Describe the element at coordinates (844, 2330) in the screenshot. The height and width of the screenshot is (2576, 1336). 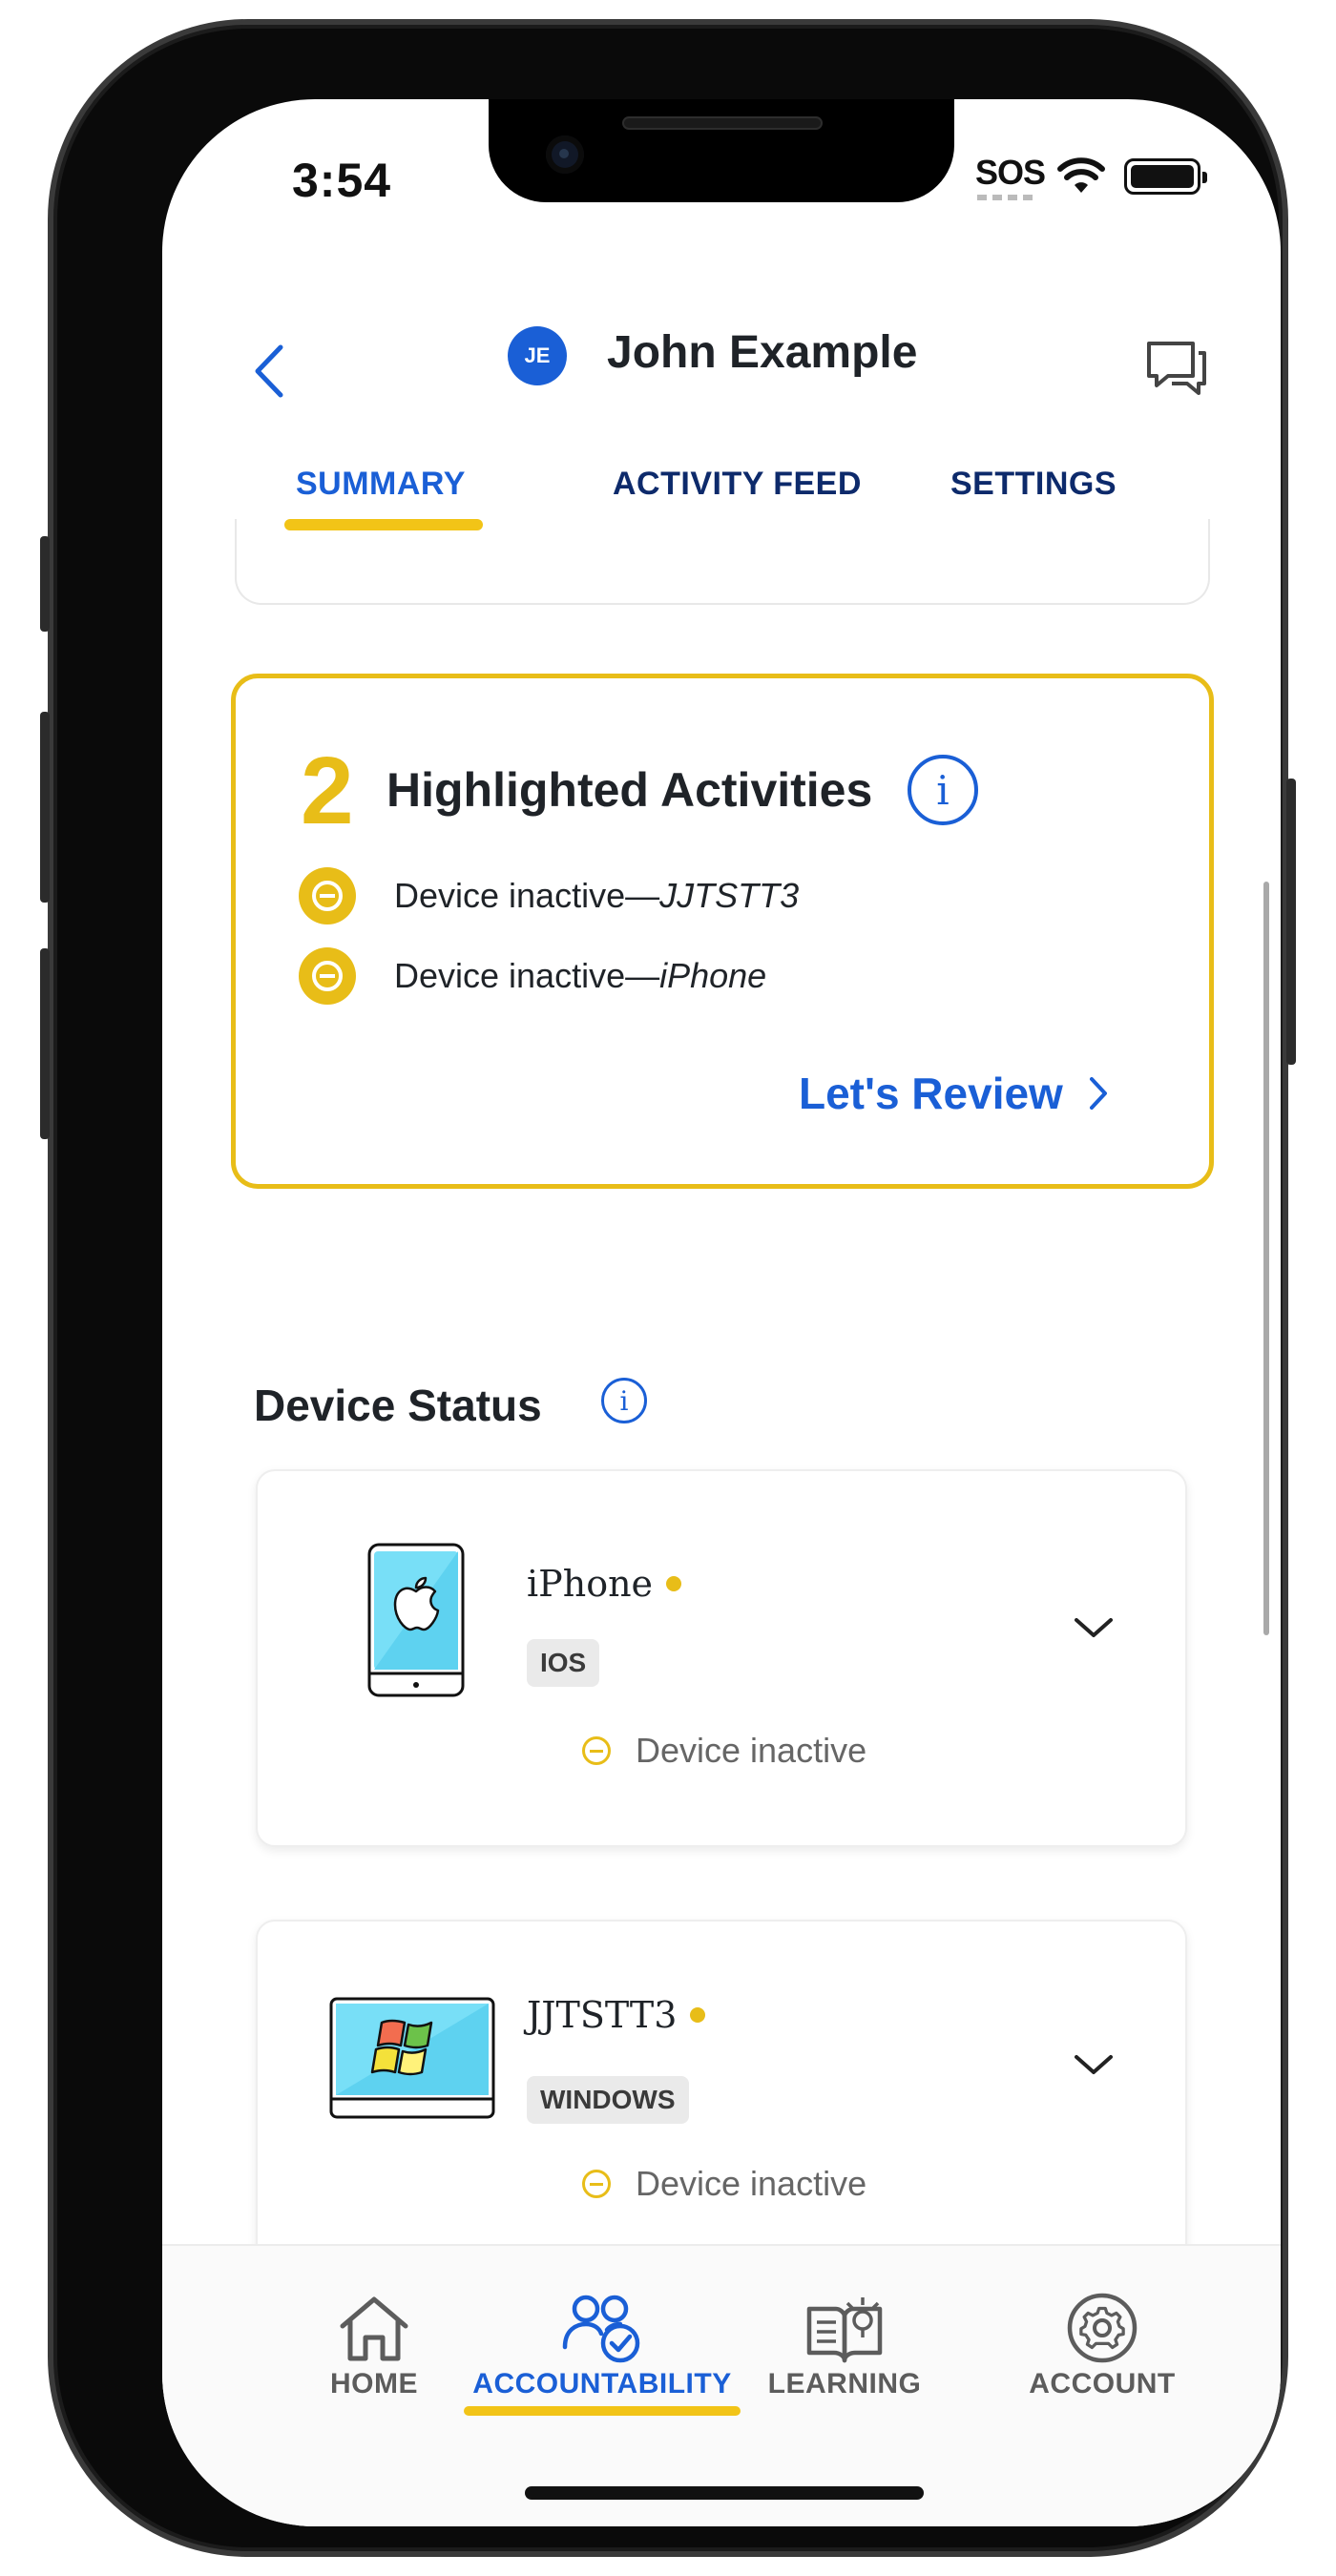
I see `learning-icon` at that location.